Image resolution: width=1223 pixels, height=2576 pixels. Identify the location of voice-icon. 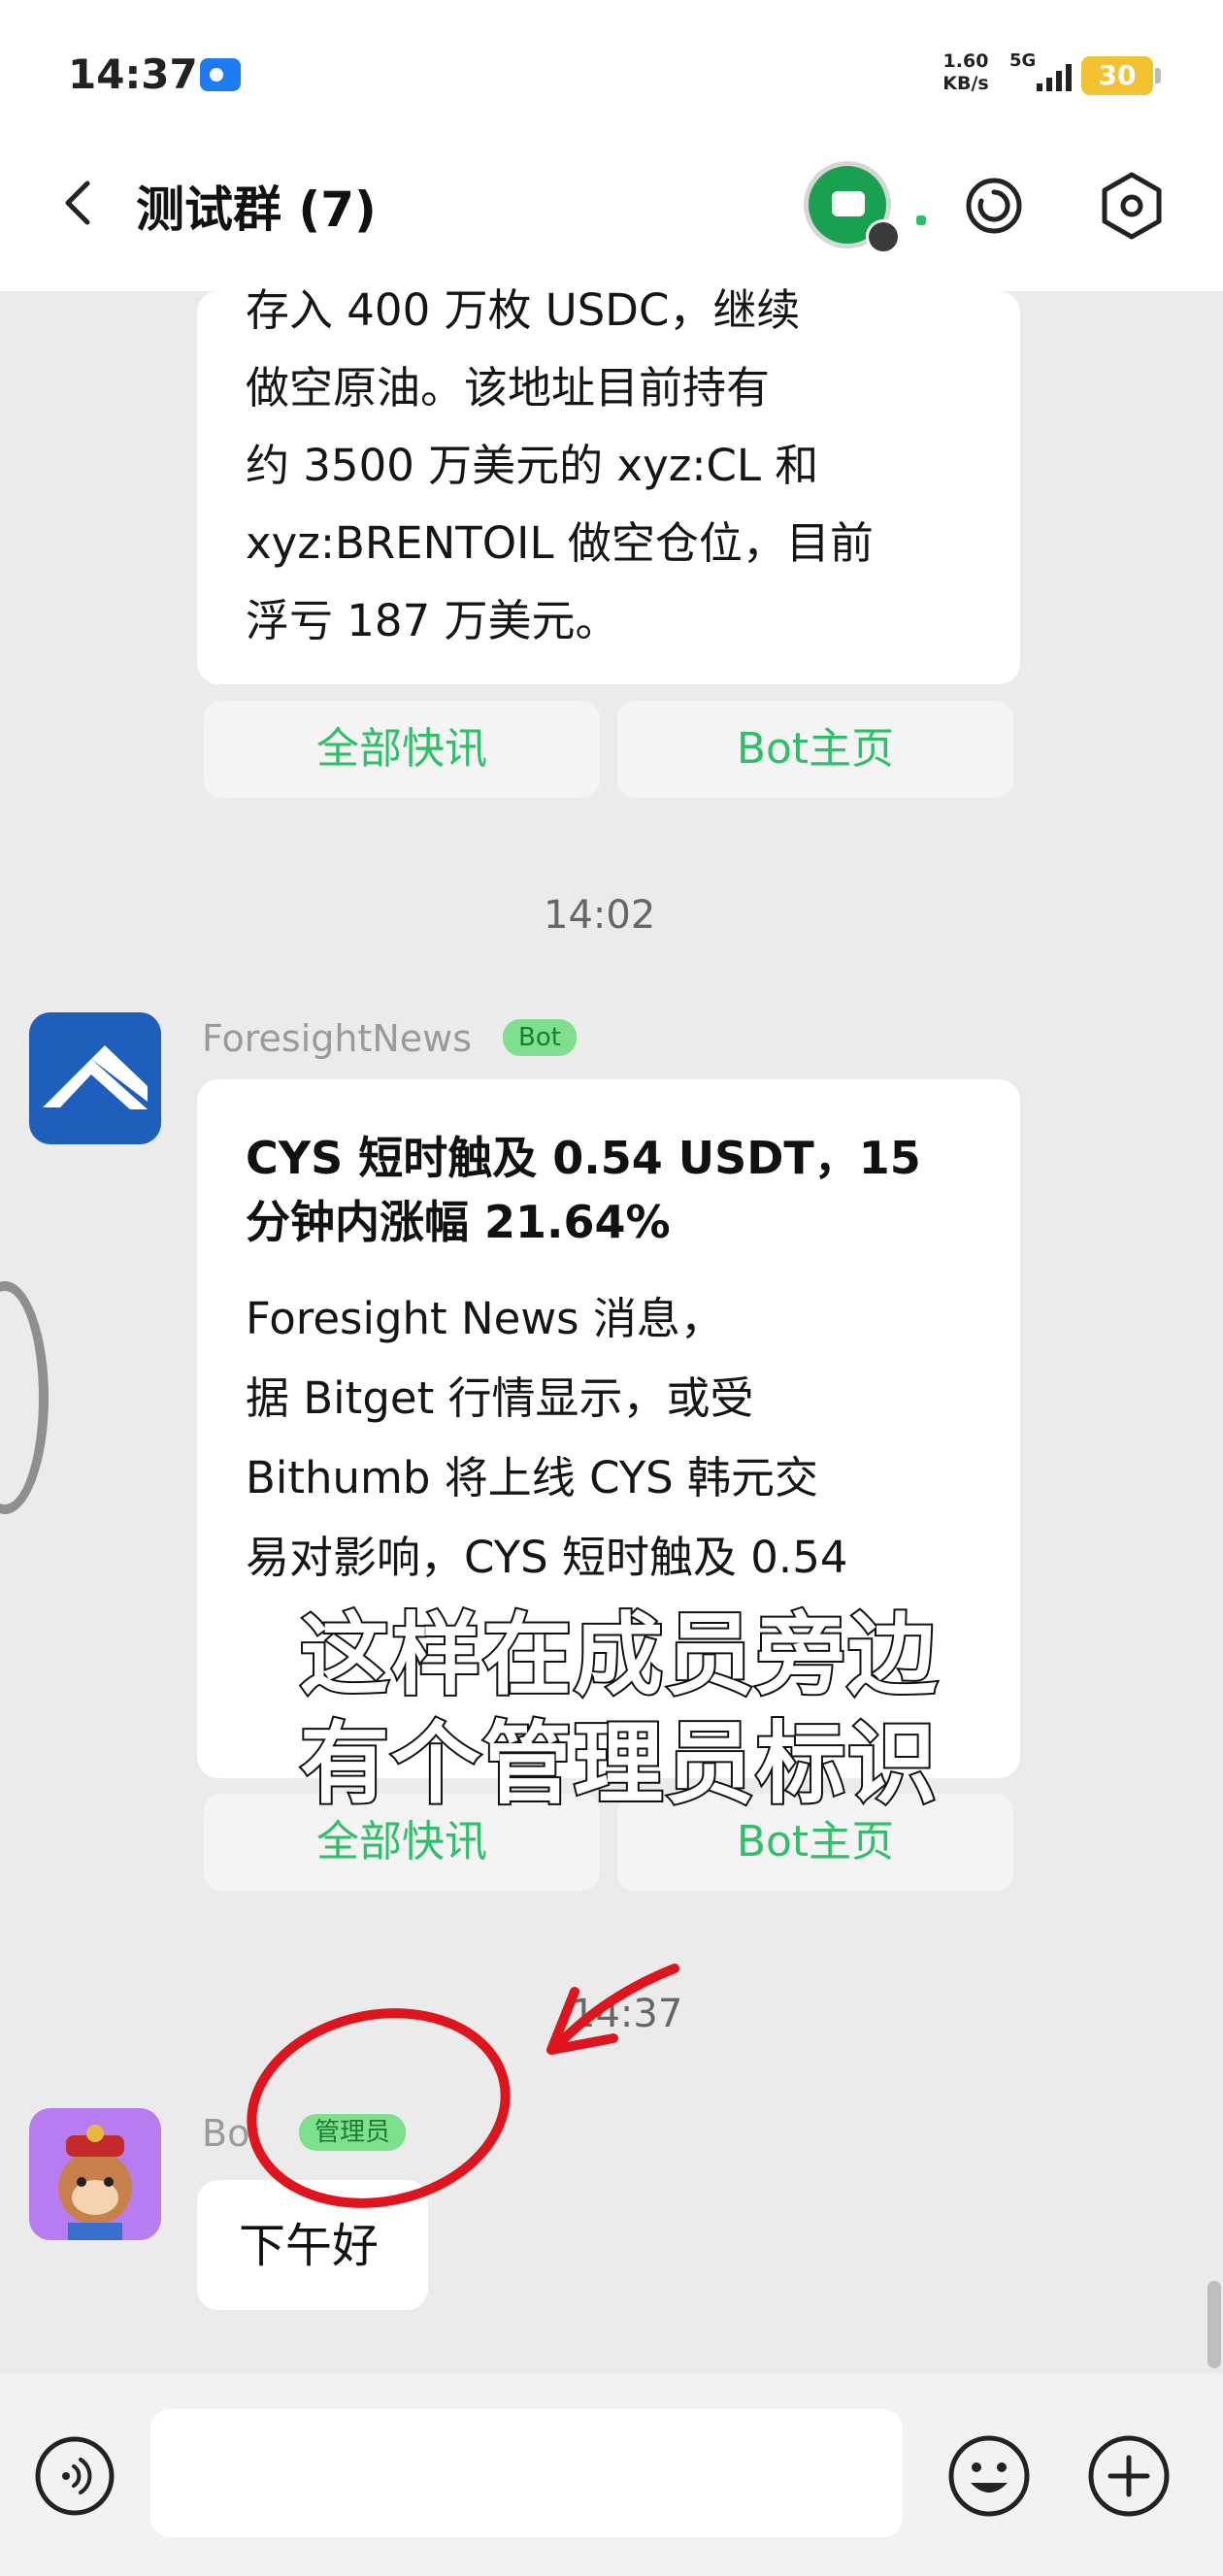
(74, 2476).